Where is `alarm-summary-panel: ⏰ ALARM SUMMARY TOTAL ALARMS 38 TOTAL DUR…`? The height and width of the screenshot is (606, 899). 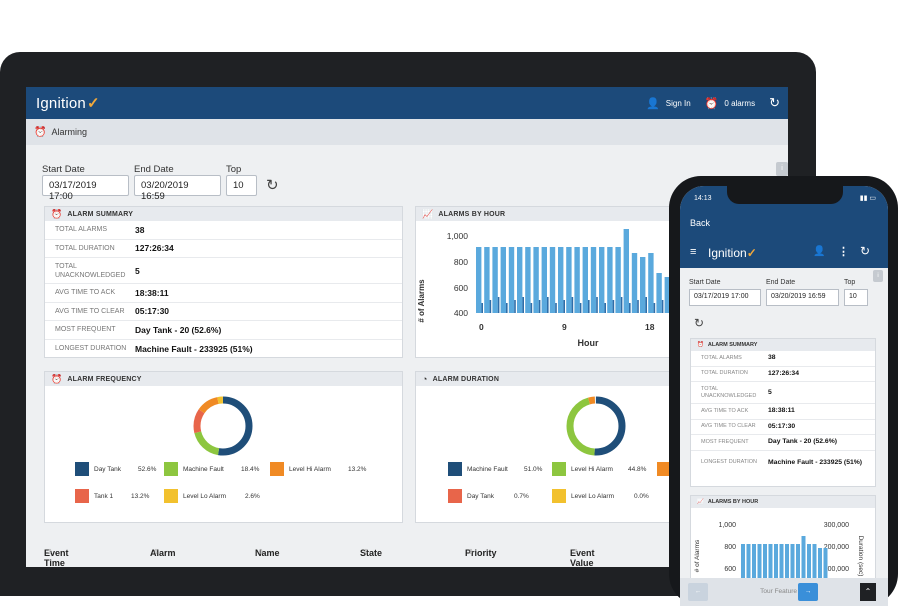
alarm-summary-panel: ⏰ ALARM SUMMARY TOTAL ALARMS 38 TOTAL DUR… is located at coordinates (223, 282).